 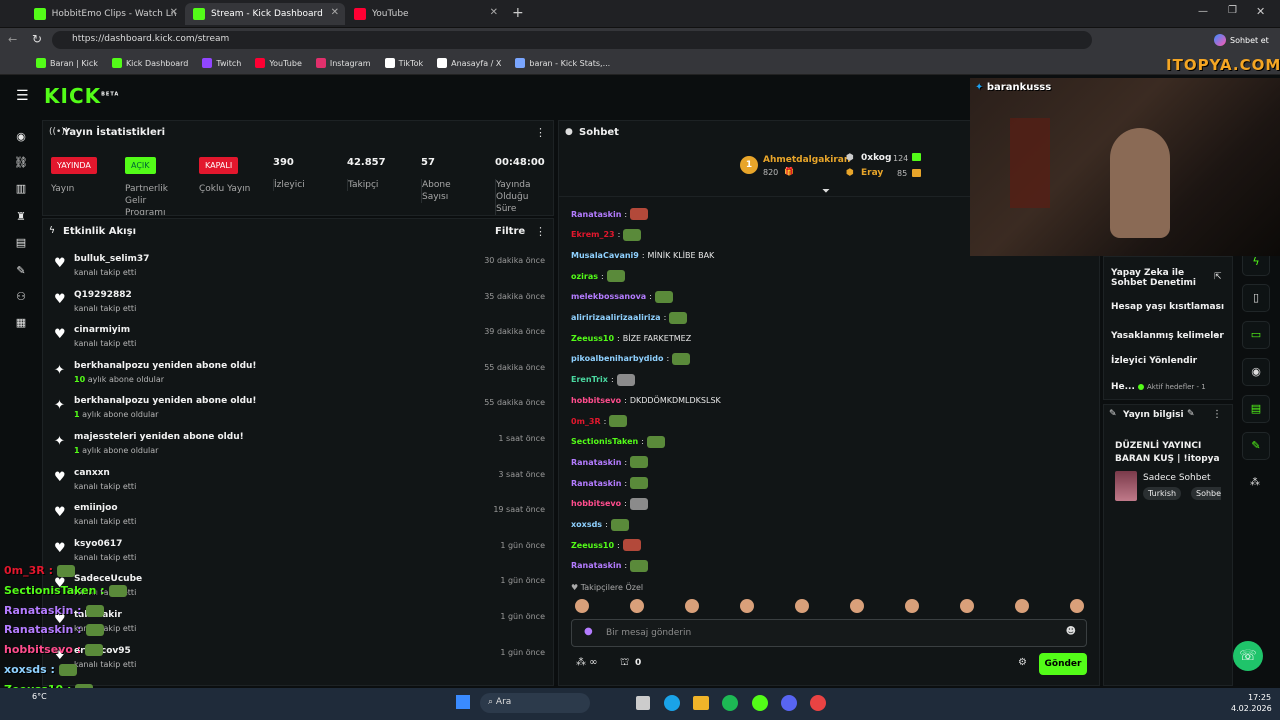 What do you see at coordinates (37, 39) in the screenshot?
I see `refresh-icon: ↻` at bounding box center [37, 39].